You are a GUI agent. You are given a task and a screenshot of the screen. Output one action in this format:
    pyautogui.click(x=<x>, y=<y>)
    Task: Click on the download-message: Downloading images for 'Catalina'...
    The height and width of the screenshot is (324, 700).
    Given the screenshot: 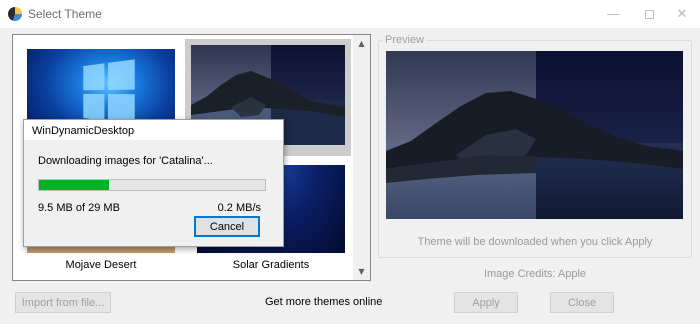 What is the action you would take?
    pyautogui.click(x=125, y=161)
    